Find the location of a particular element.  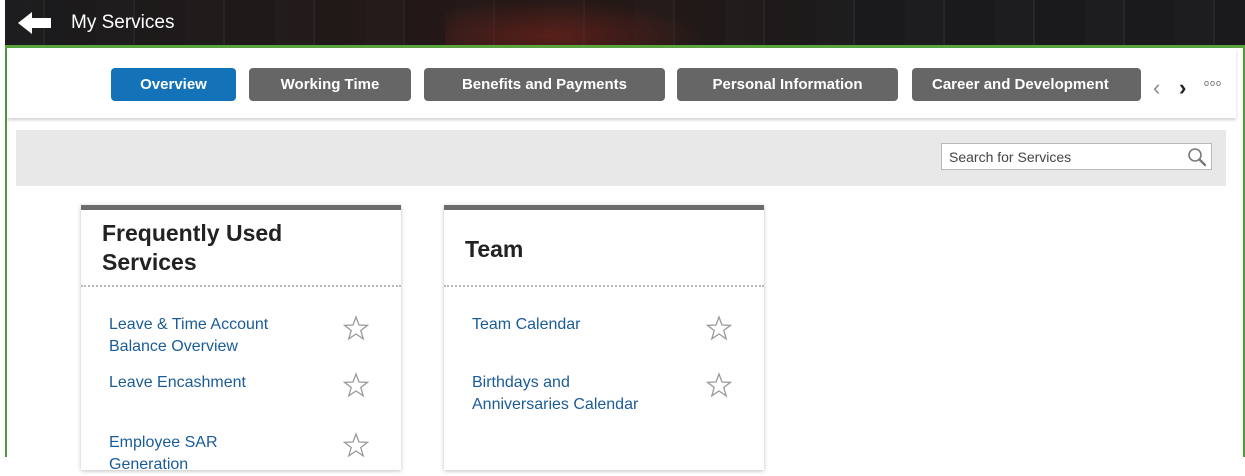

service-link-leave-encashment: Leave Encashment is located at coordinates (214, 383).